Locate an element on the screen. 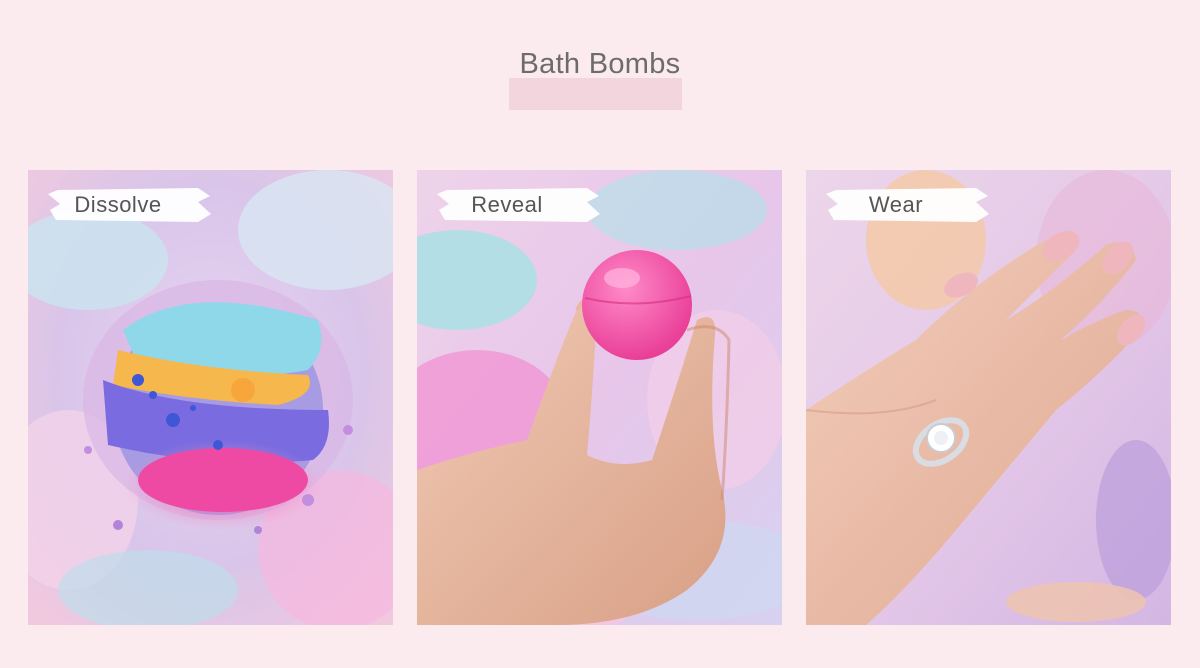 This screenshot has height=668, width=1200. section-title: Bath Bombs is located at coordinates (600, 64).